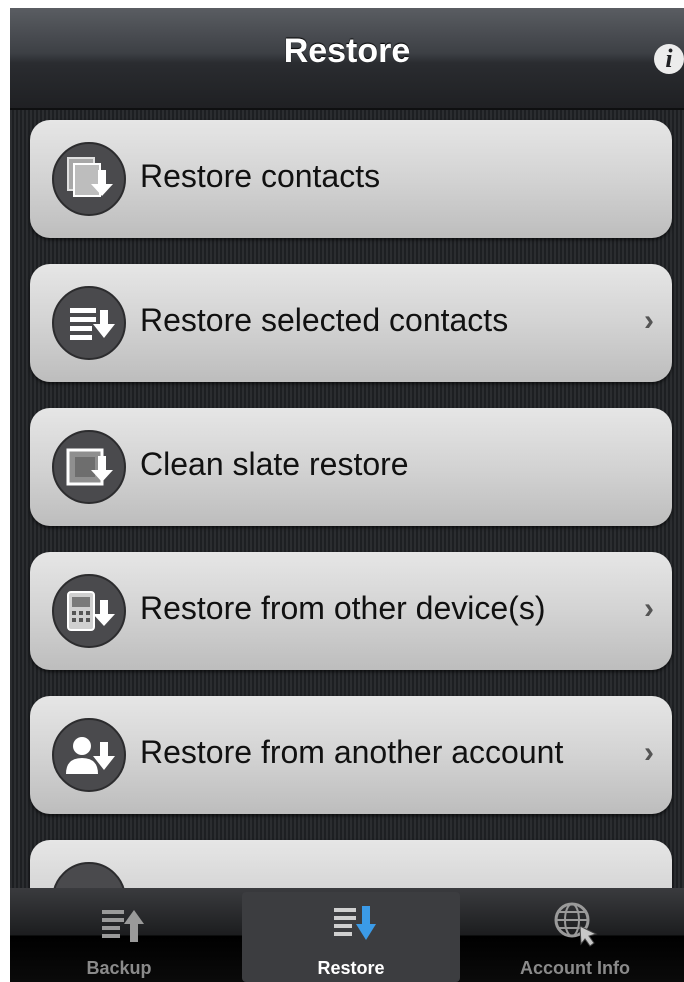 This screenshot has height=982, width=684. What do you see at coordinates (260, 176) in the screenshot?
I see `row-label: Restore contacts` at bounding box center [260, 176].